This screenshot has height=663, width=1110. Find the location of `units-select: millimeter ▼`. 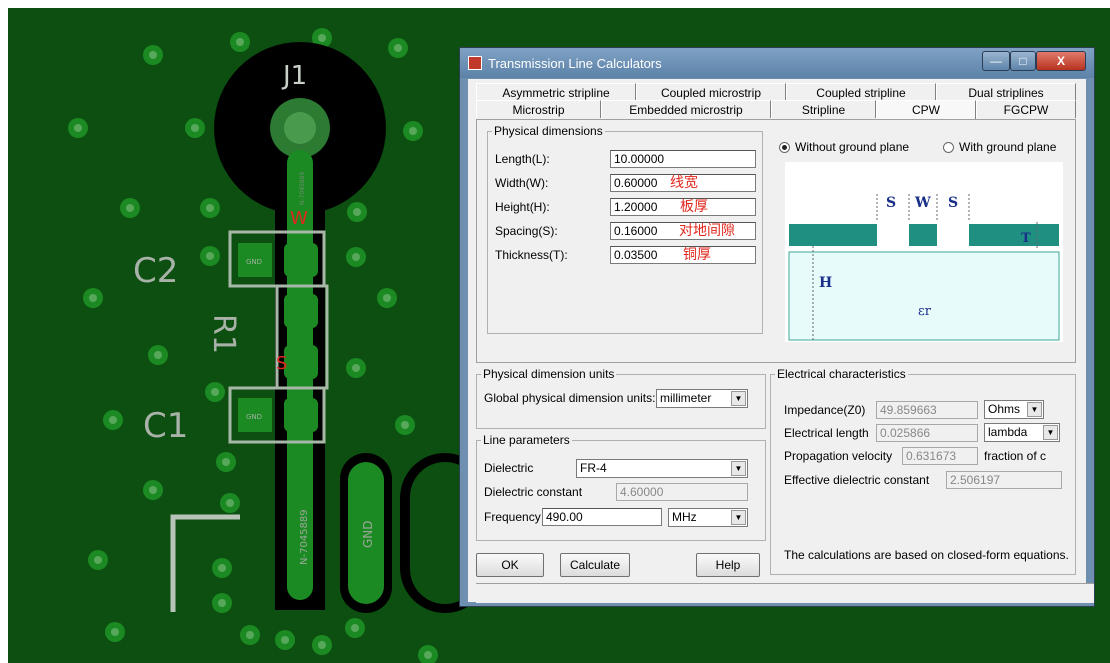

units-select: millimeter ▼ is located at coordinates (702, 398).